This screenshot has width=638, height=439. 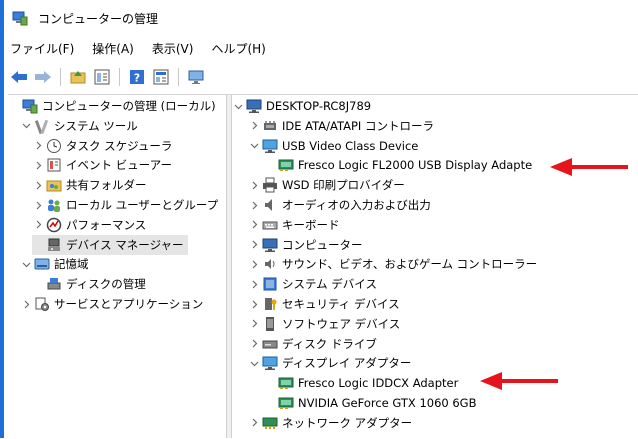 What do you see at coordinates (301, 106) in the screenshot?
I see `device-tree-row: DESKTOP-RC8J789` at bounding box center [301, 106].